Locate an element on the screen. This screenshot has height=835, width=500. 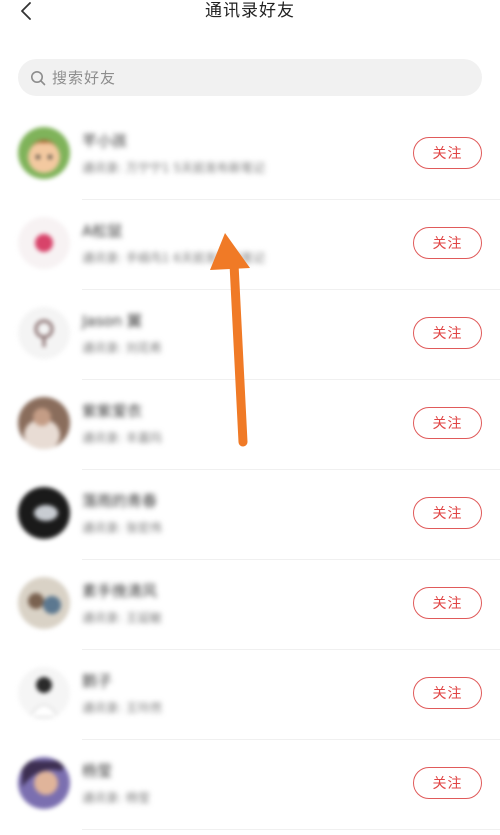
contact-row: 紫紫爱衣 通讯录: 丰嘉玛 关注 is located at coordinates (250, 425).